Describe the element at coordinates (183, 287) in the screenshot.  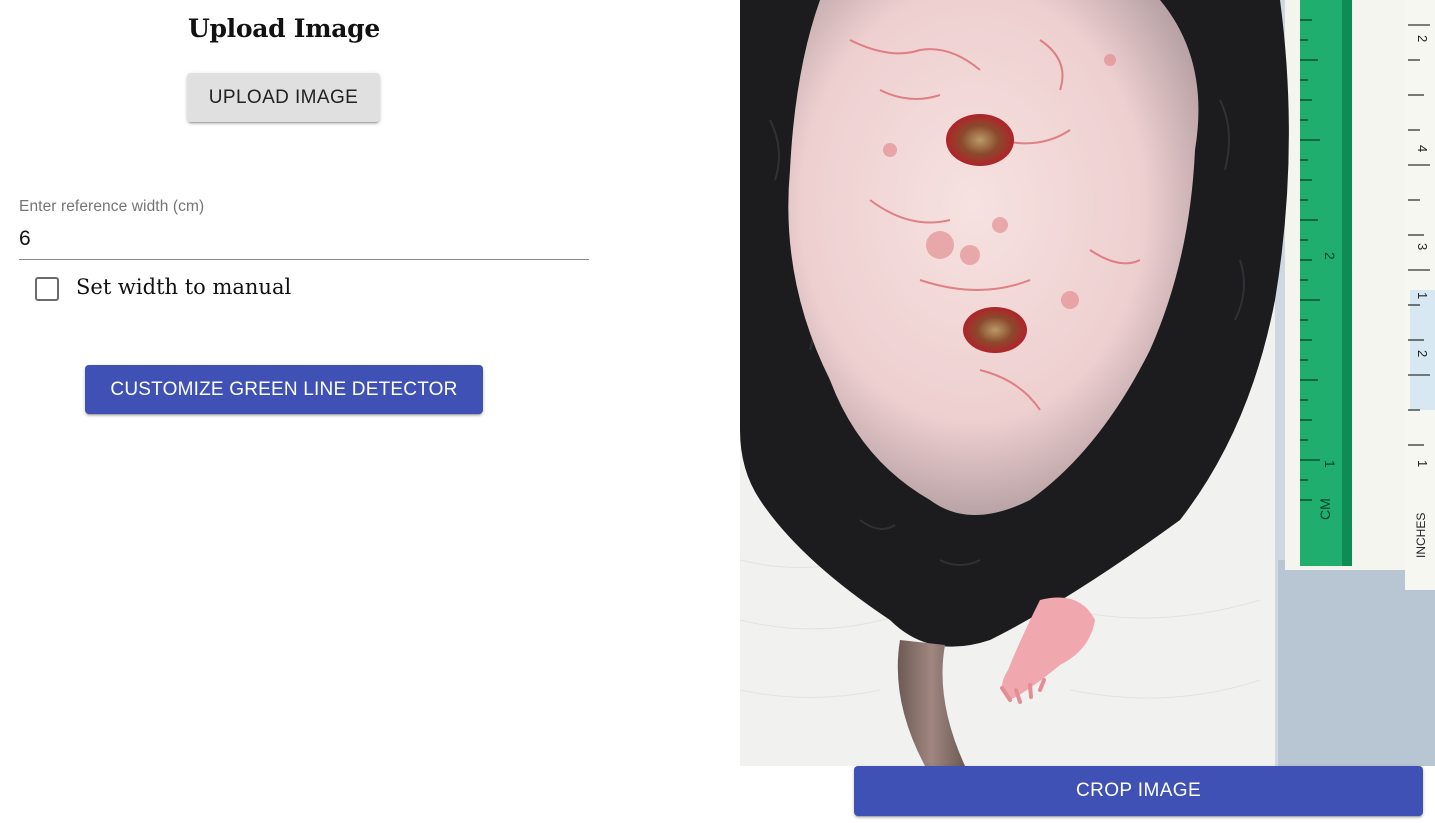
I see `manual-width-label: Set width to manual` at that location.